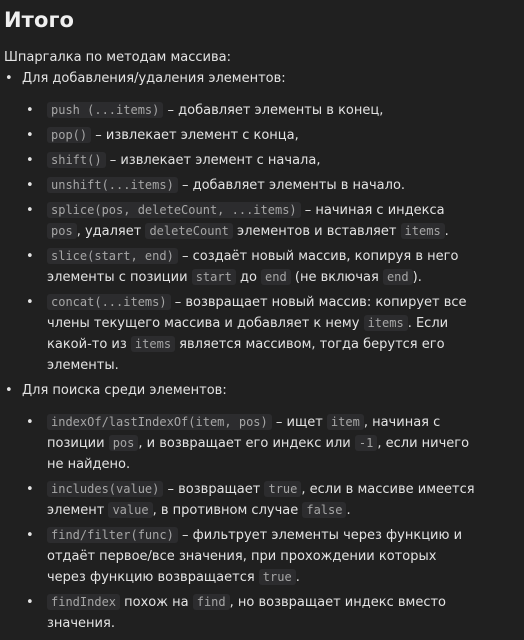 The image size is (524, 640). I want to click on code-snippet: item, so click(345, 422).